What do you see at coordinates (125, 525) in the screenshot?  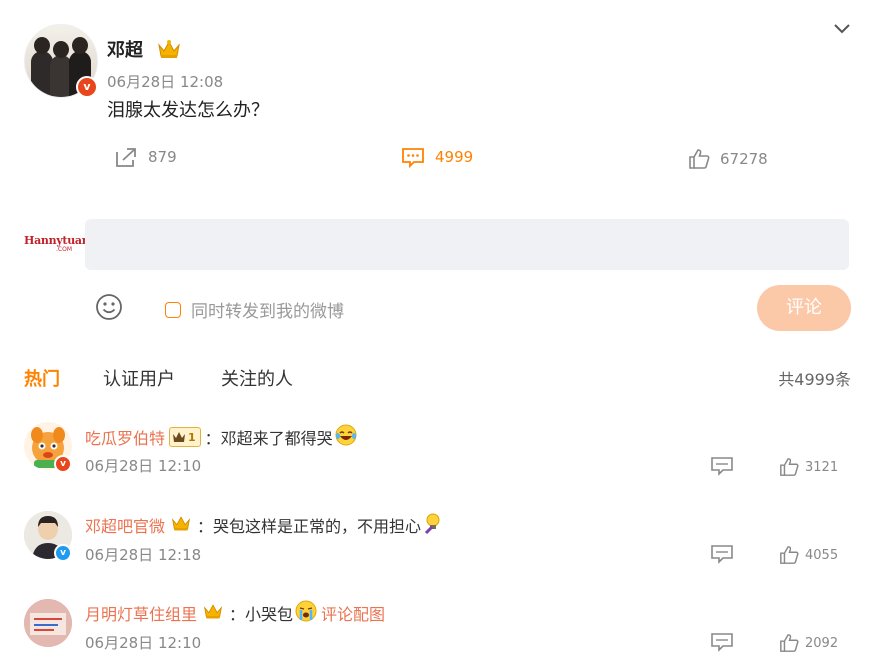 I see `comment-author-name: 邓超吧官微` at bounding box center [125, 525].